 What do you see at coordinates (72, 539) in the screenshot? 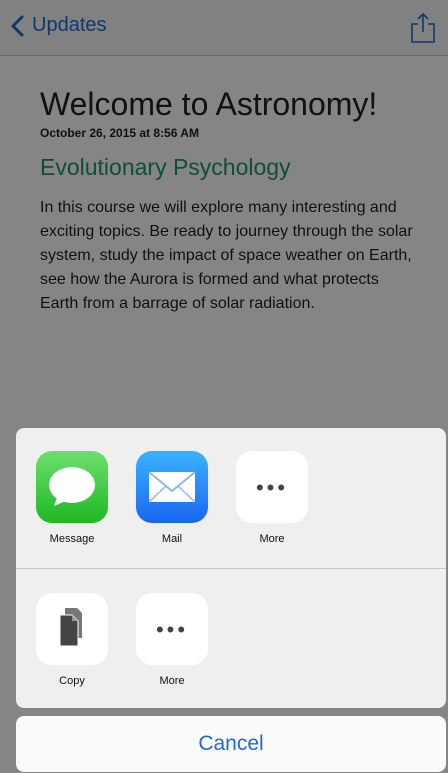
I see `share-message-label: Message` at bounding box center [72, 539].